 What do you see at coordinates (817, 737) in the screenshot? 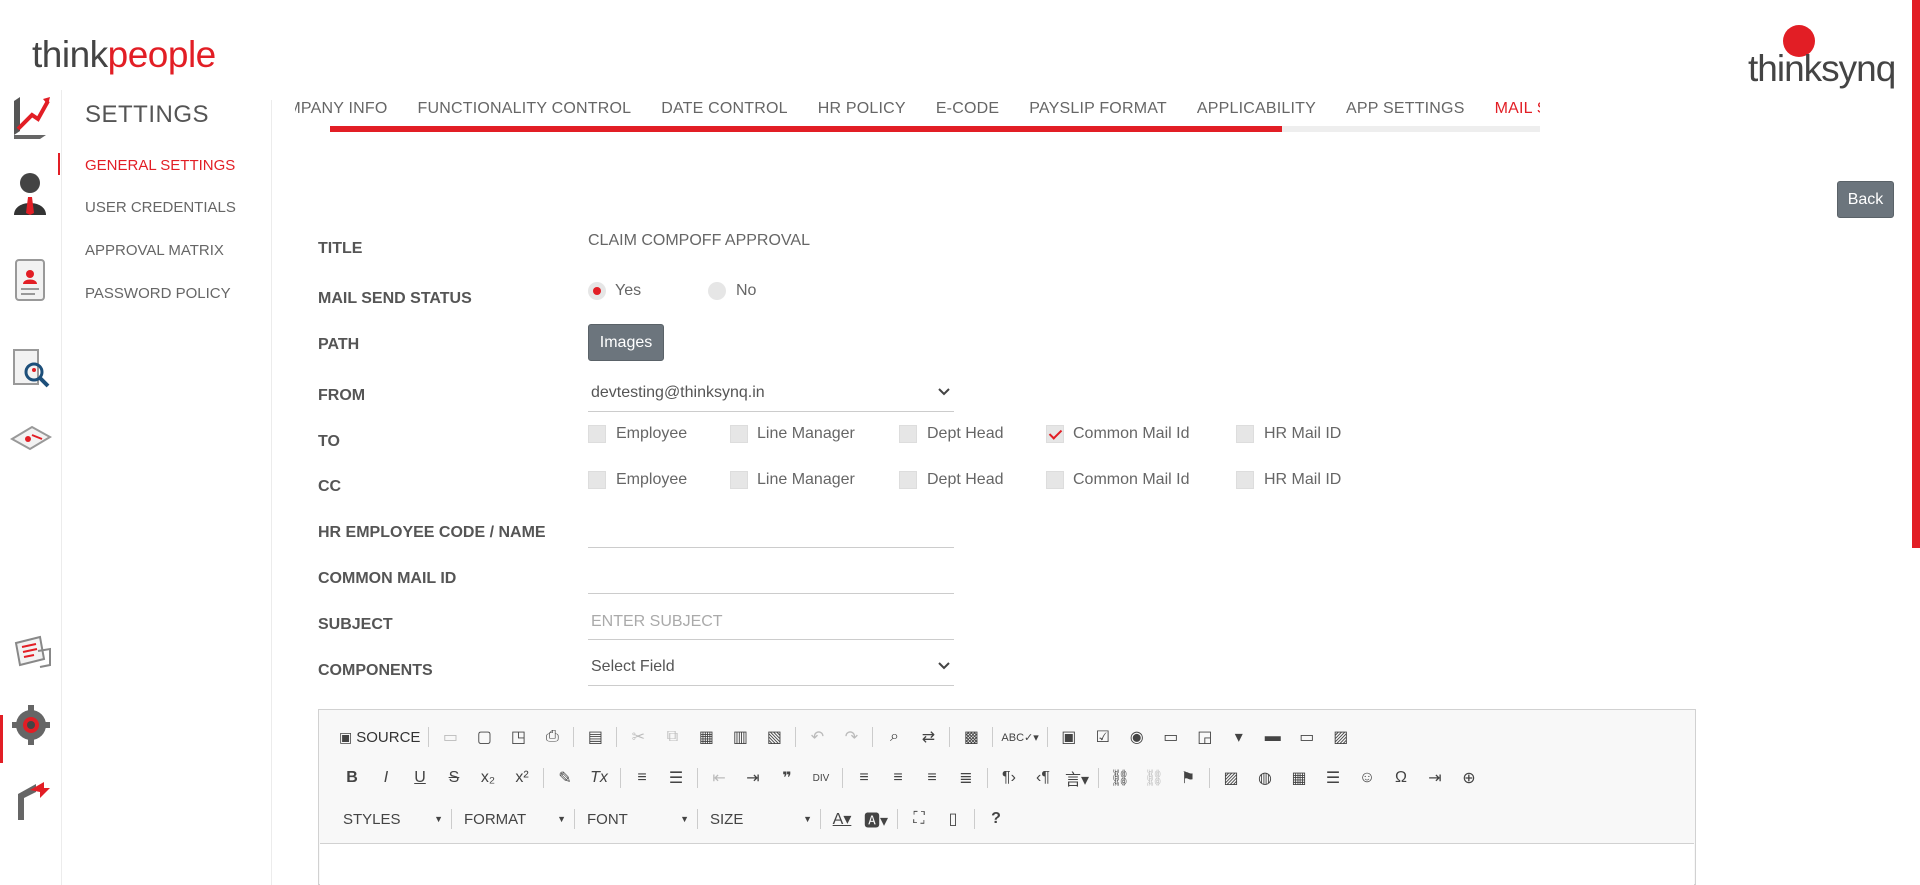
I see `undo-icon: ↶` at bounding box center [817, 737].